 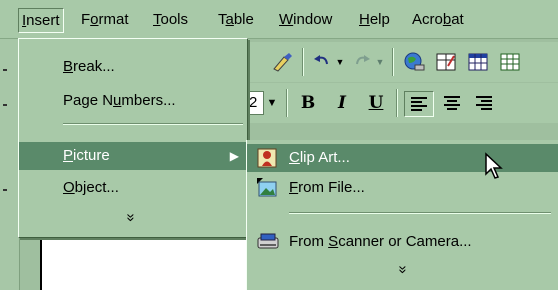 What do you see at coordinates (446, 62) in the screenshot?
I see `tables-borders-icon` at bounding box center [446, 62].